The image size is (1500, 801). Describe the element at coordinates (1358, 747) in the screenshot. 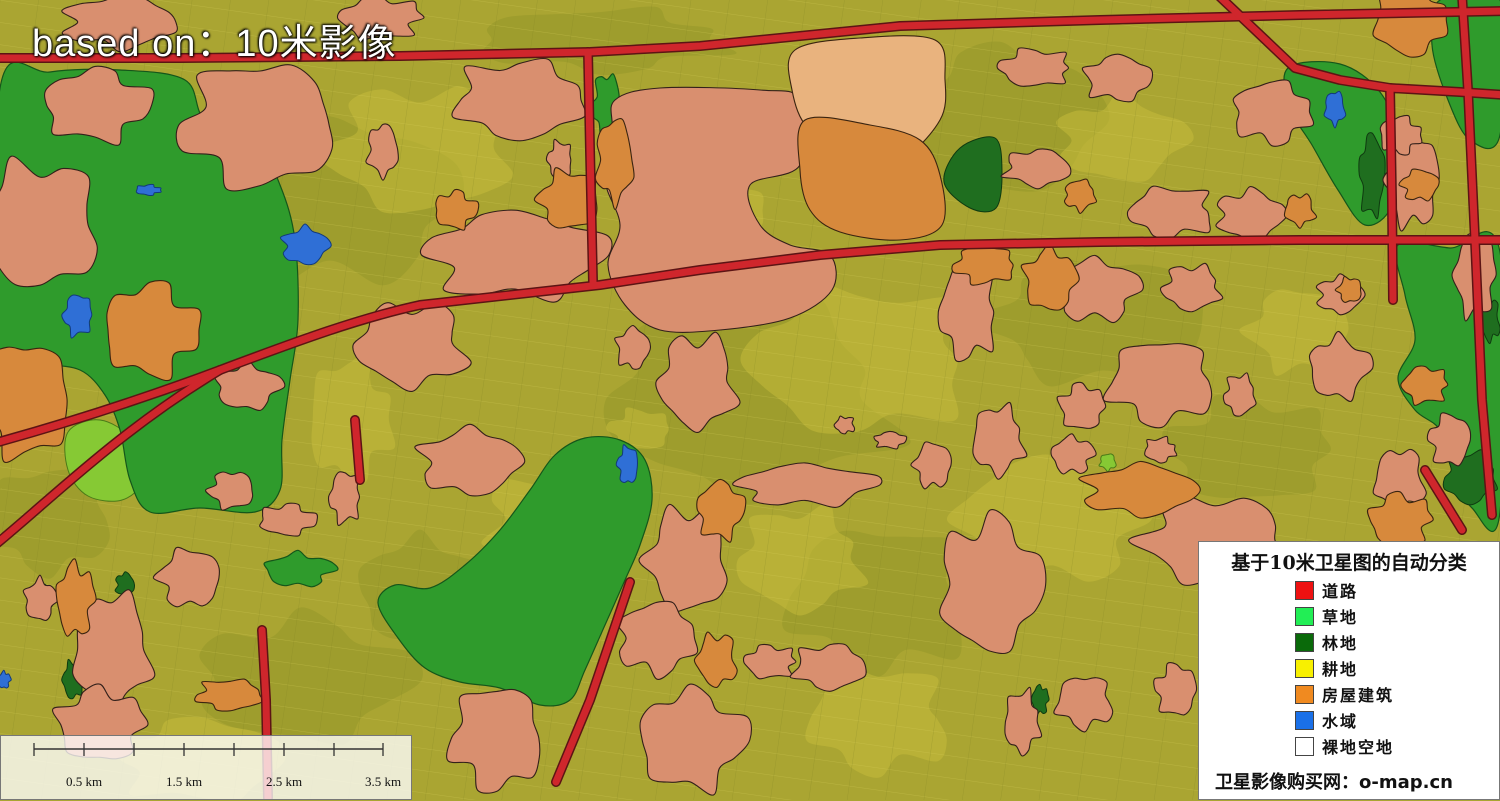

I see `legend-label: 裸地空地` at that location.